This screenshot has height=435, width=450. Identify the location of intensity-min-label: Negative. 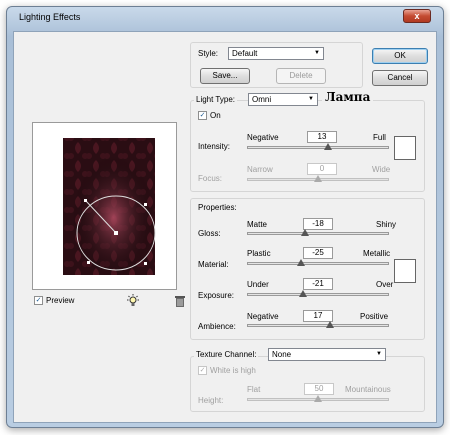
(263, 137).